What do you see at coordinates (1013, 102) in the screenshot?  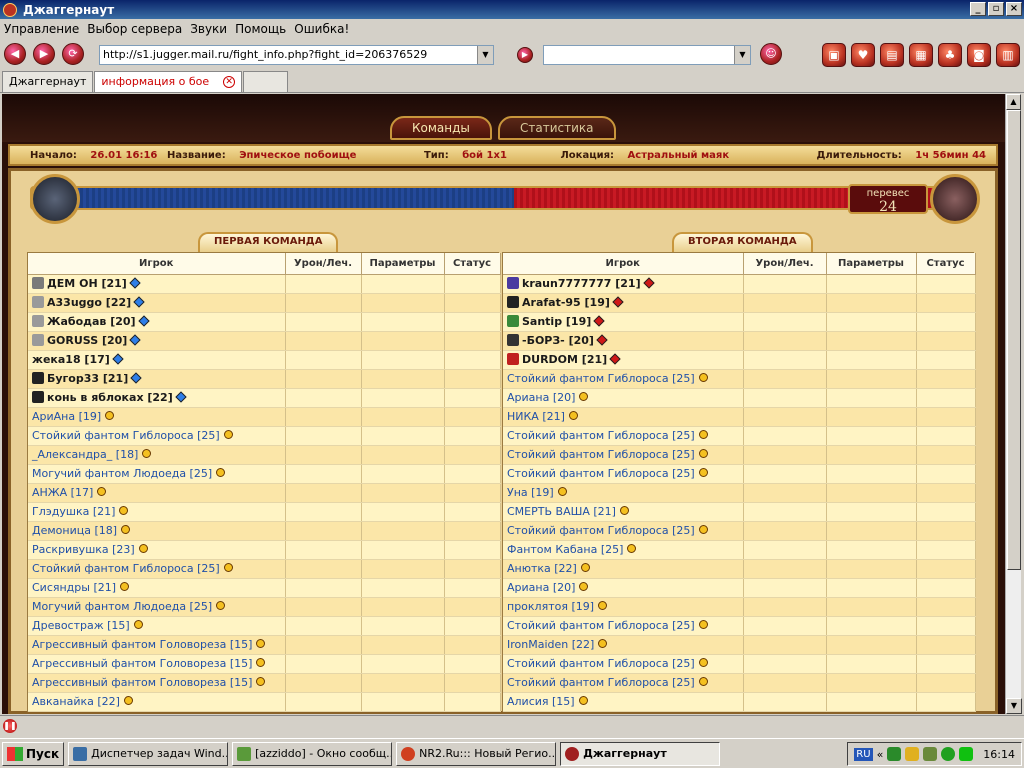 I see `scroll-up-icon: ▲` at bounding box center [1013, 102].